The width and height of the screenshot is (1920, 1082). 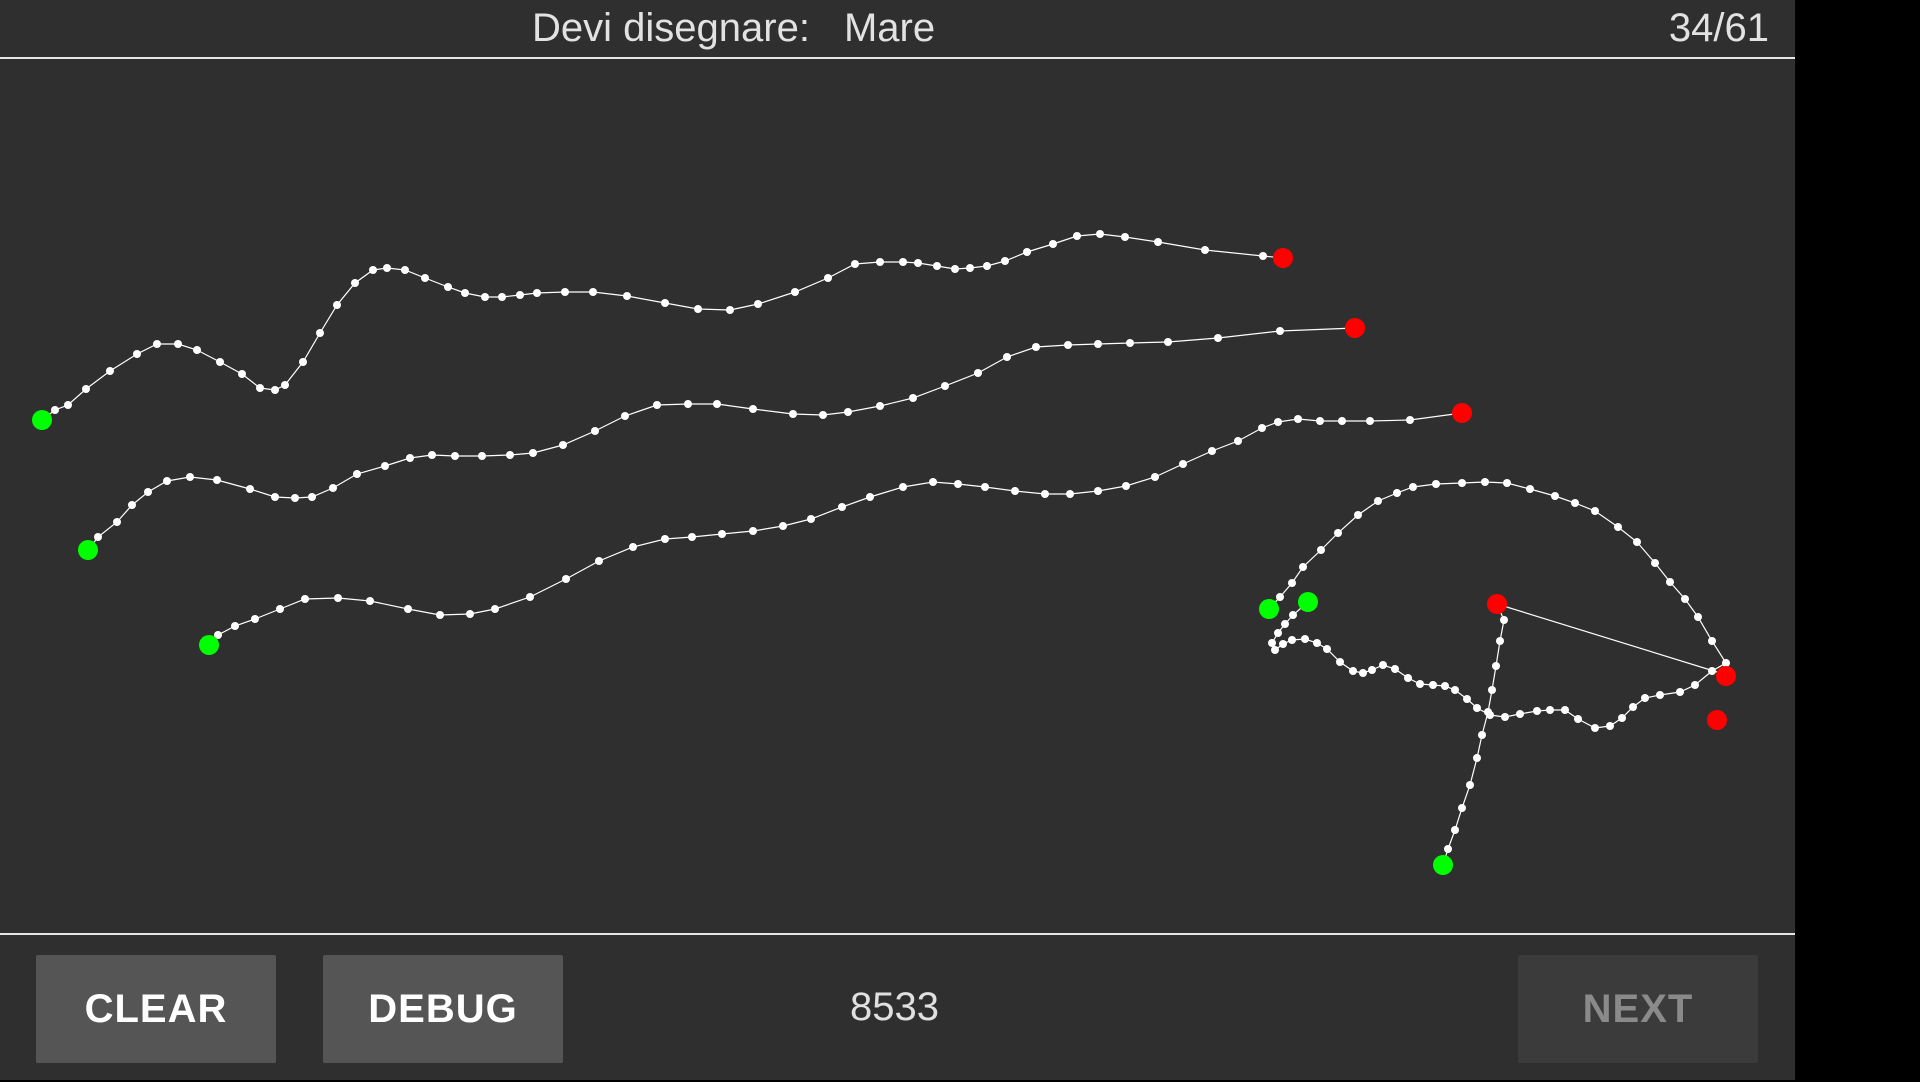 I want to click on footer-bar: CLEAR DEBUG 8533 NEXT, so click(x=897, y=1007).